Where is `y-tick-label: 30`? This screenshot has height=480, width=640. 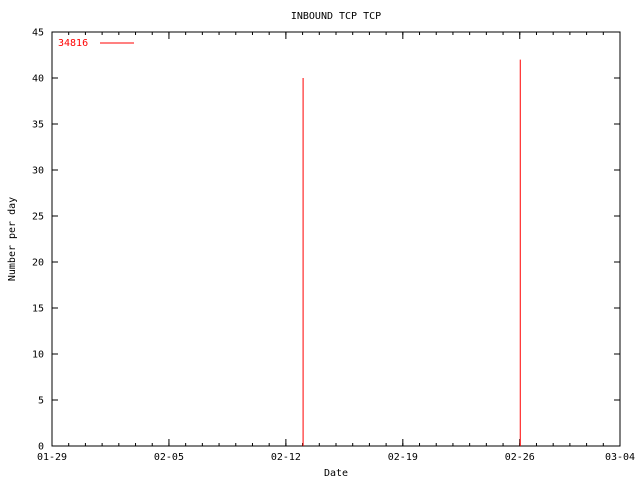 y-tick-label: 30 is located at coordinates (38, 171).